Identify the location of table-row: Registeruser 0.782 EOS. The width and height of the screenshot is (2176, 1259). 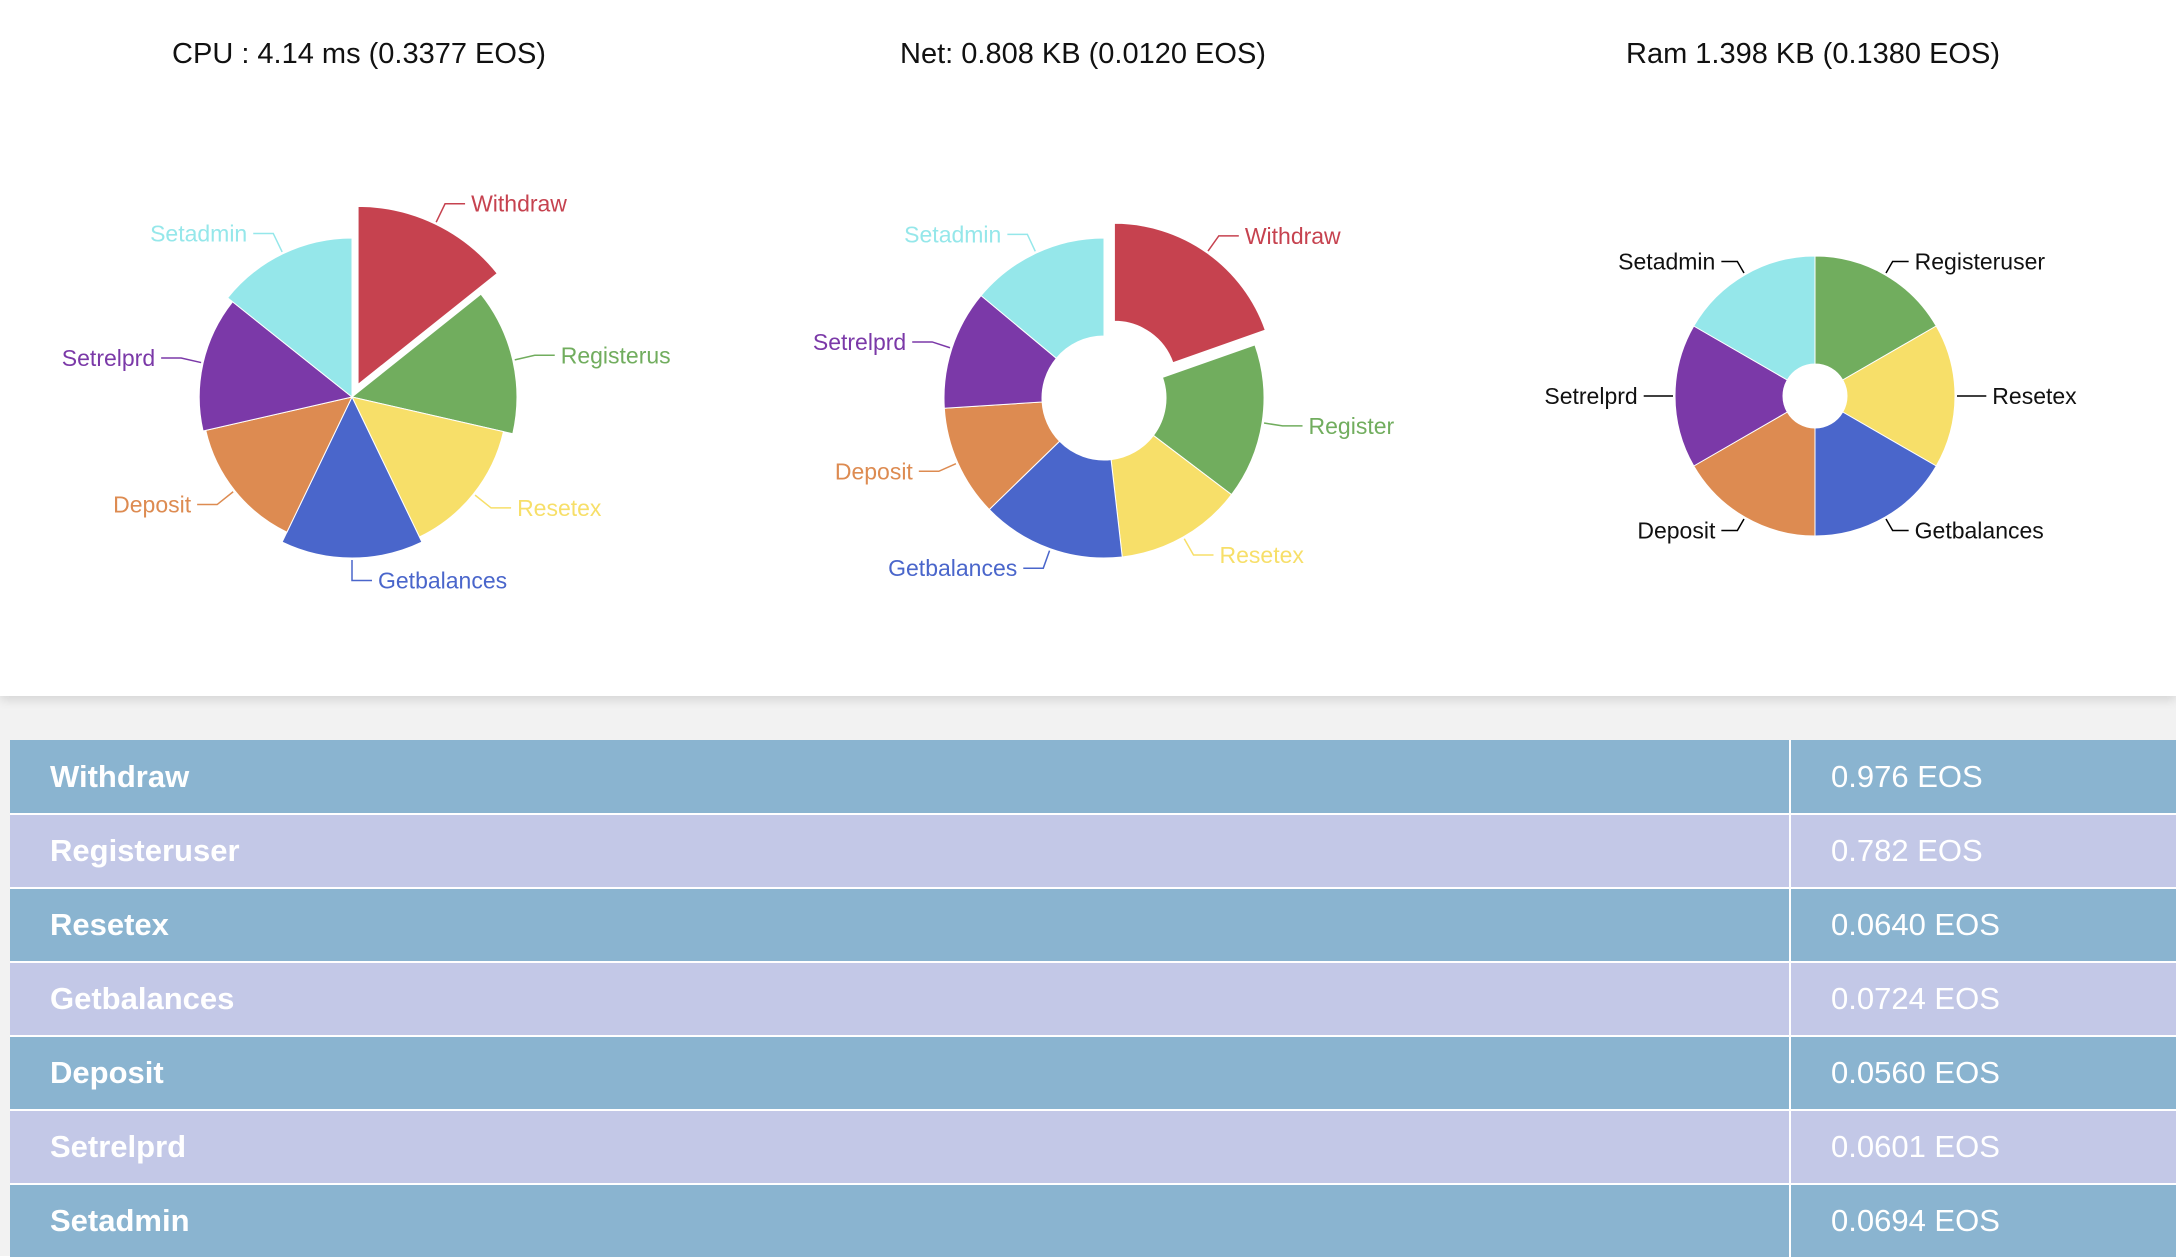
(1093, 851).